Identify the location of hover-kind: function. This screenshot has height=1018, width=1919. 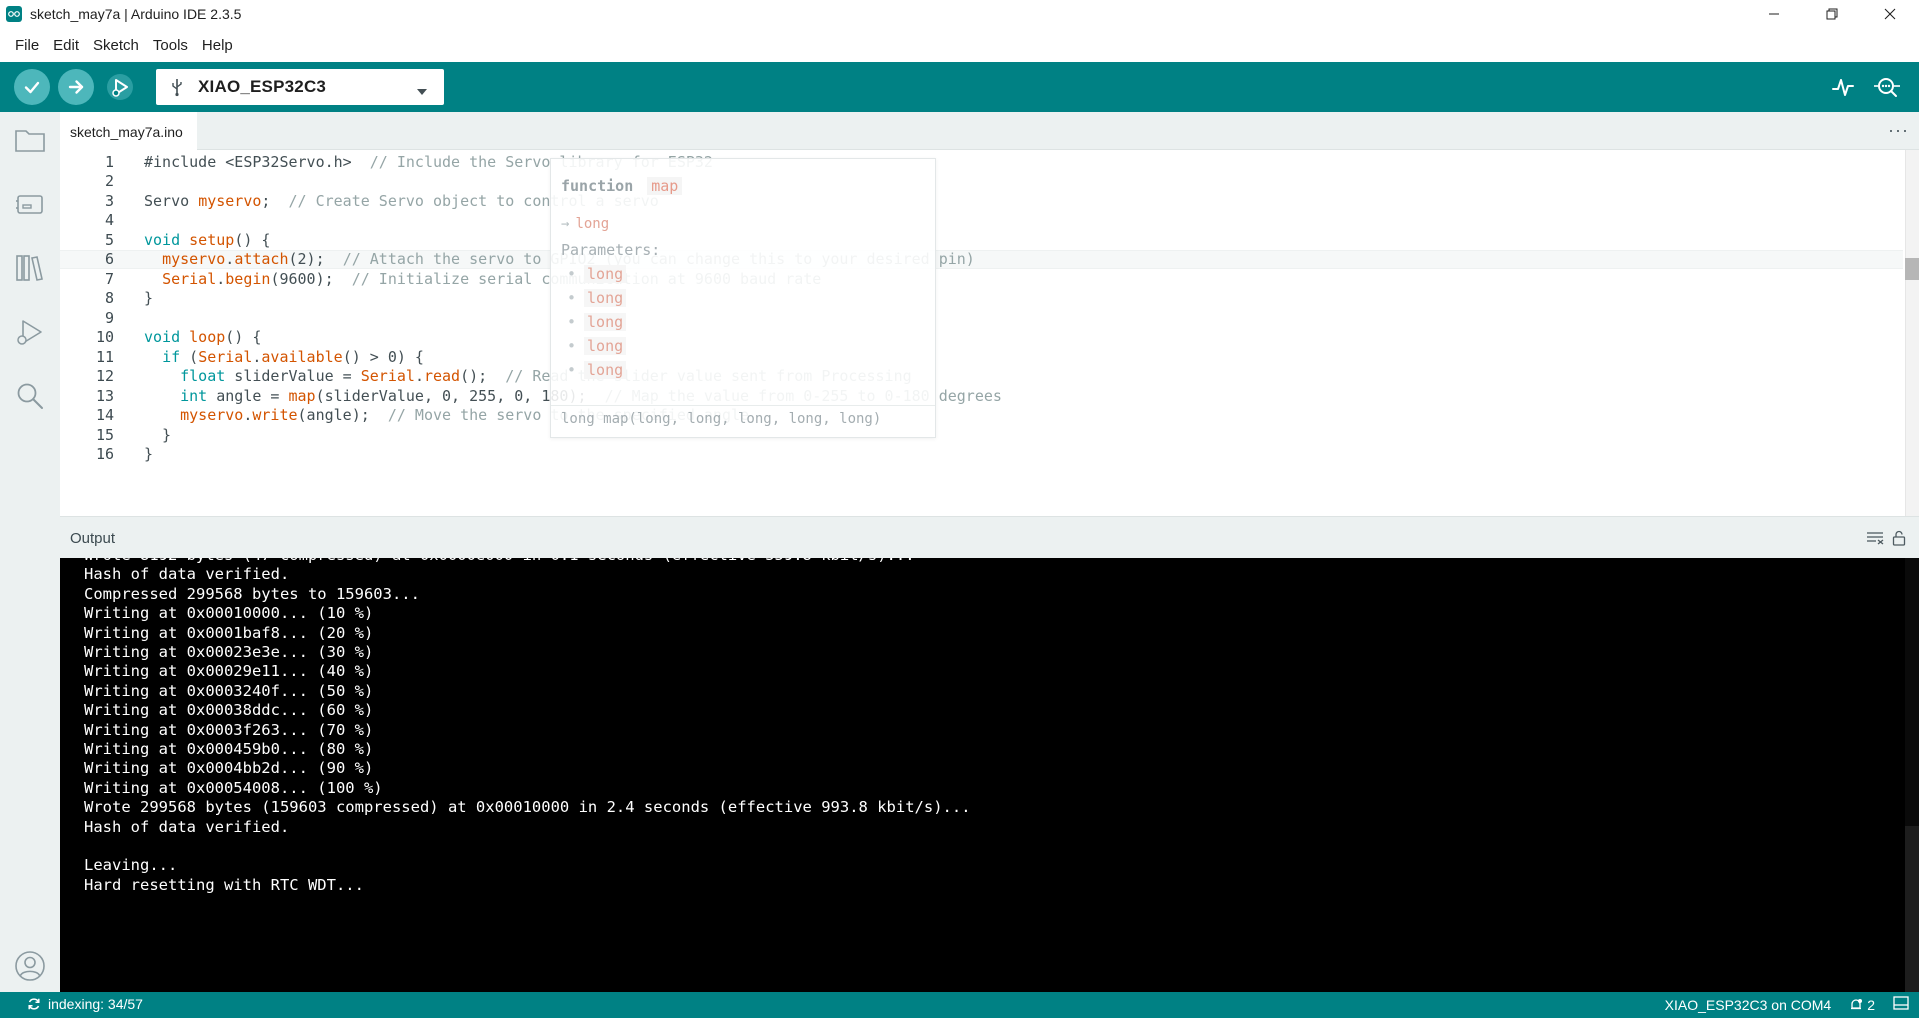
(597, 186).